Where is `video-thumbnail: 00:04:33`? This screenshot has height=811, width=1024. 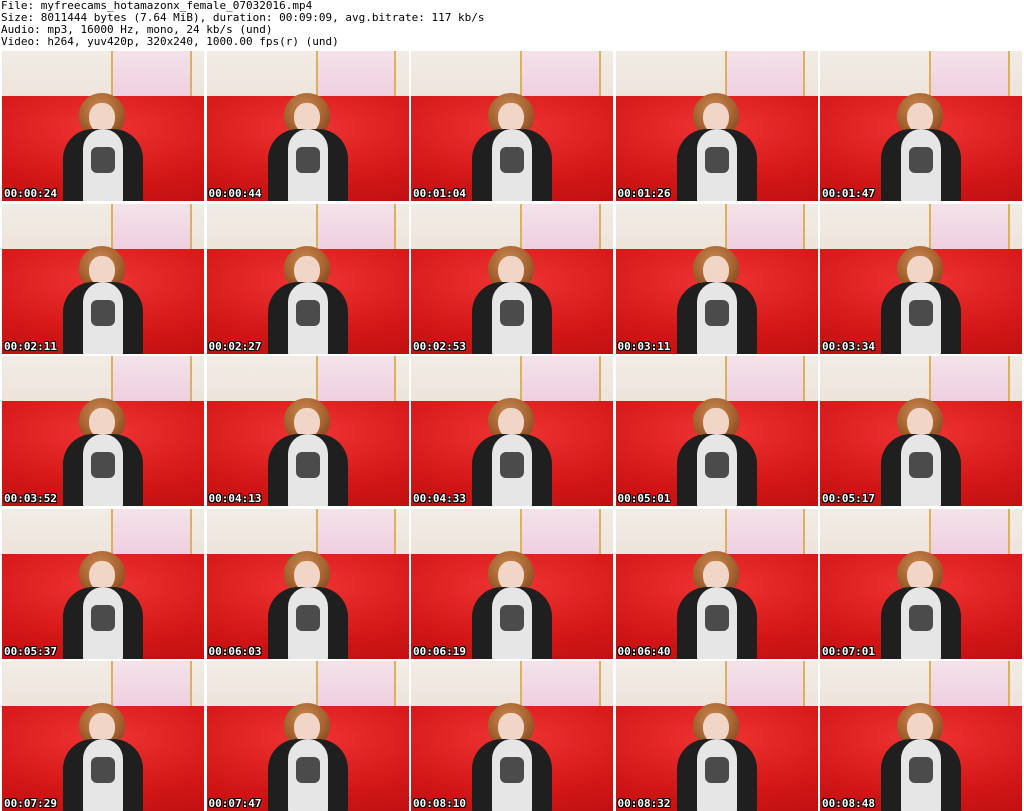 video-thumbnail: 00:04:33 is located at coordinates (512, 431).